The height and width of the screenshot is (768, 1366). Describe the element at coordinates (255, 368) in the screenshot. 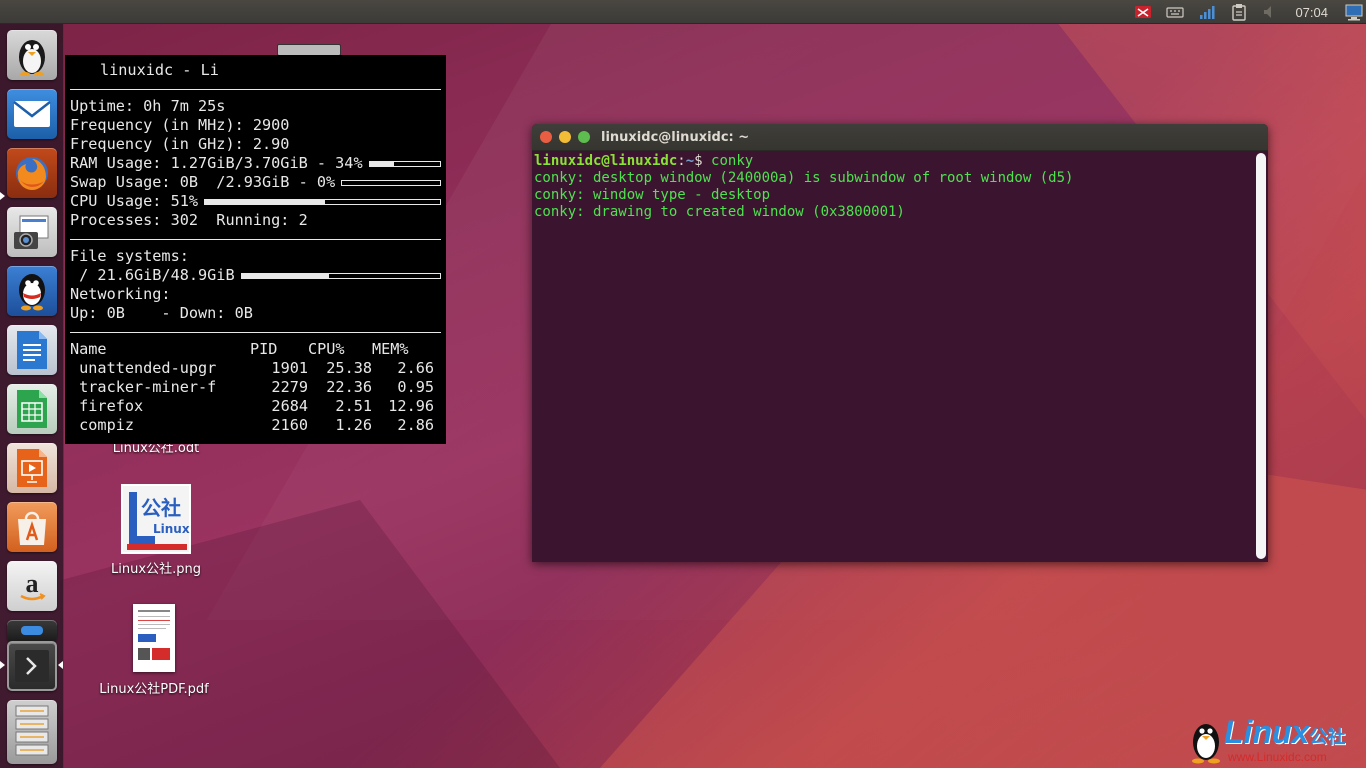

I see `proc-row: unattended-upgr 1901 25.38 2.66` at that location.